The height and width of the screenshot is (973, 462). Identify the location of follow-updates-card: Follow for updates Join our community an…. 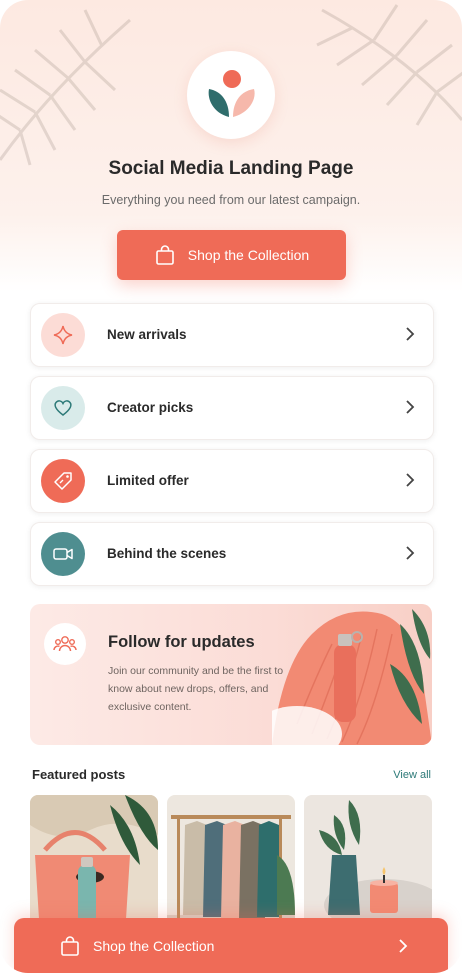
(231, 674).